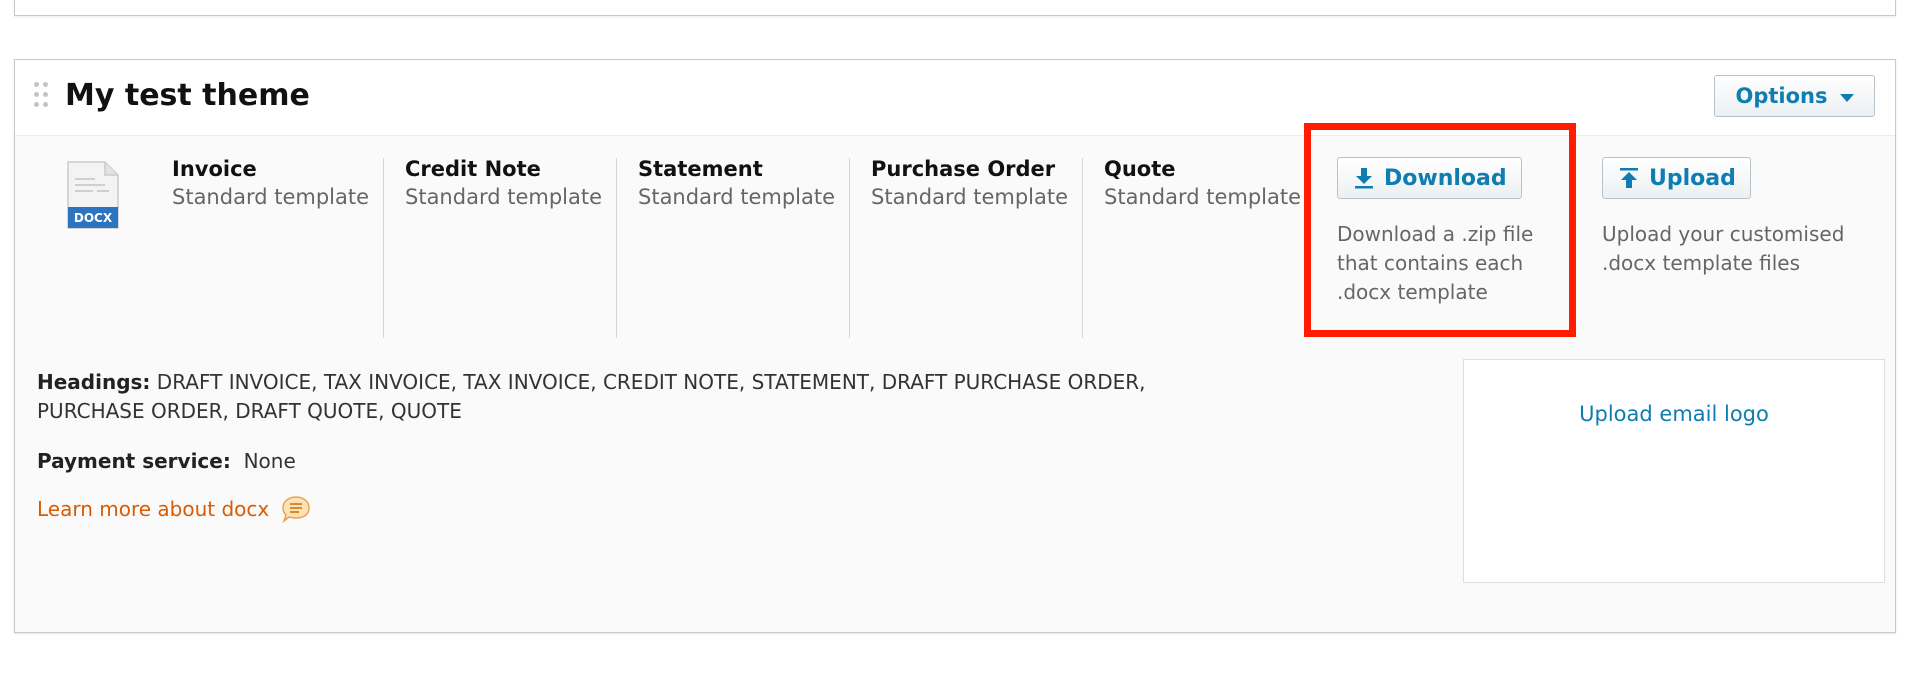 The width and height of the screenshot is (1908, 674). Describe the element at coordinates (288, 247) in the screenshot. I see `template-invoice: Invoice Standard template` at that location.